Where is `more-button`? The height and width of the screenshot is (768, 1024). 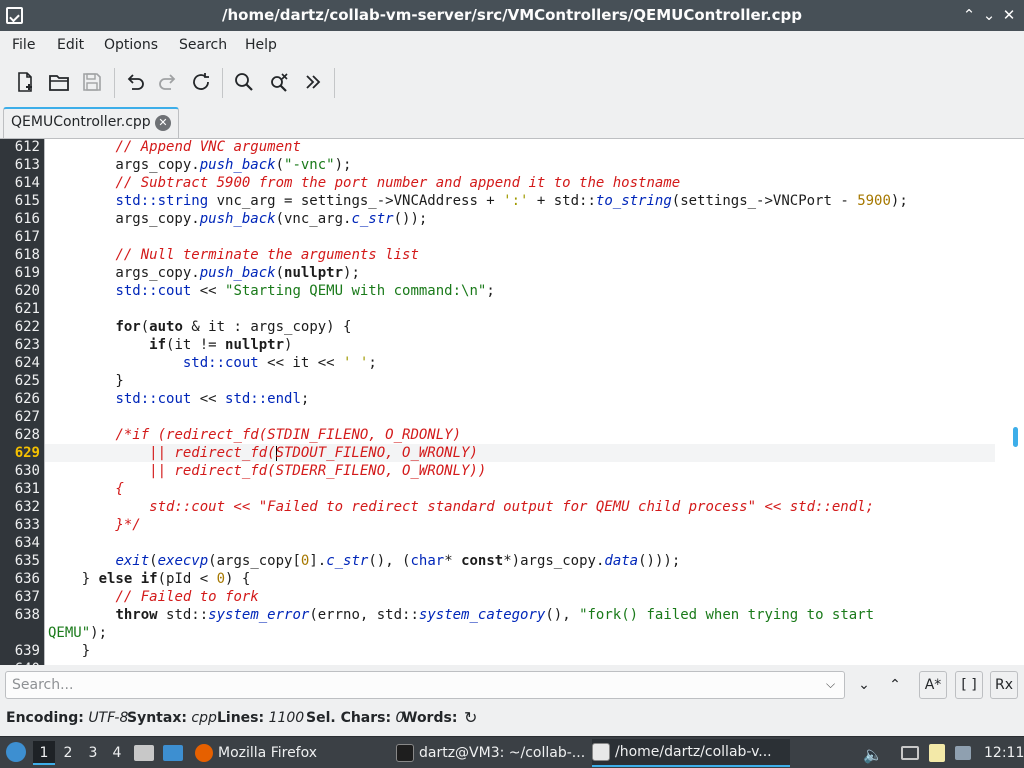
more-button is located at coordinates (313, 82).